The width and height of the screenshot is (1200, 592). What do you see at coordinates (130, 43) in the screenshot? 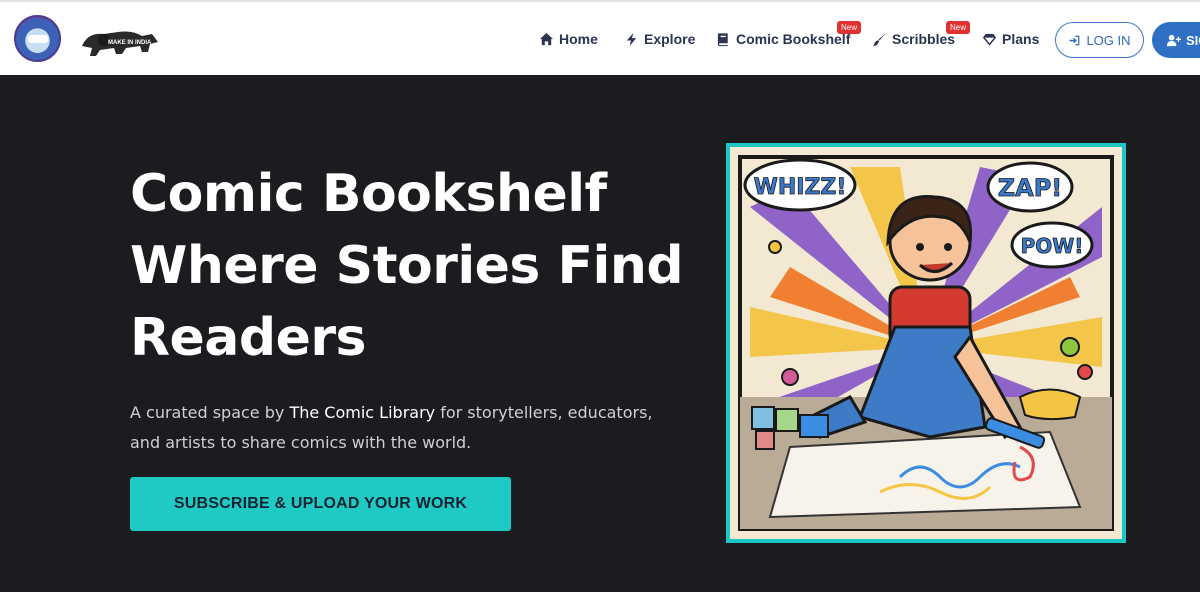
I see `svg-text: MAKE IN INDIA` at bounding box center [130, 43].